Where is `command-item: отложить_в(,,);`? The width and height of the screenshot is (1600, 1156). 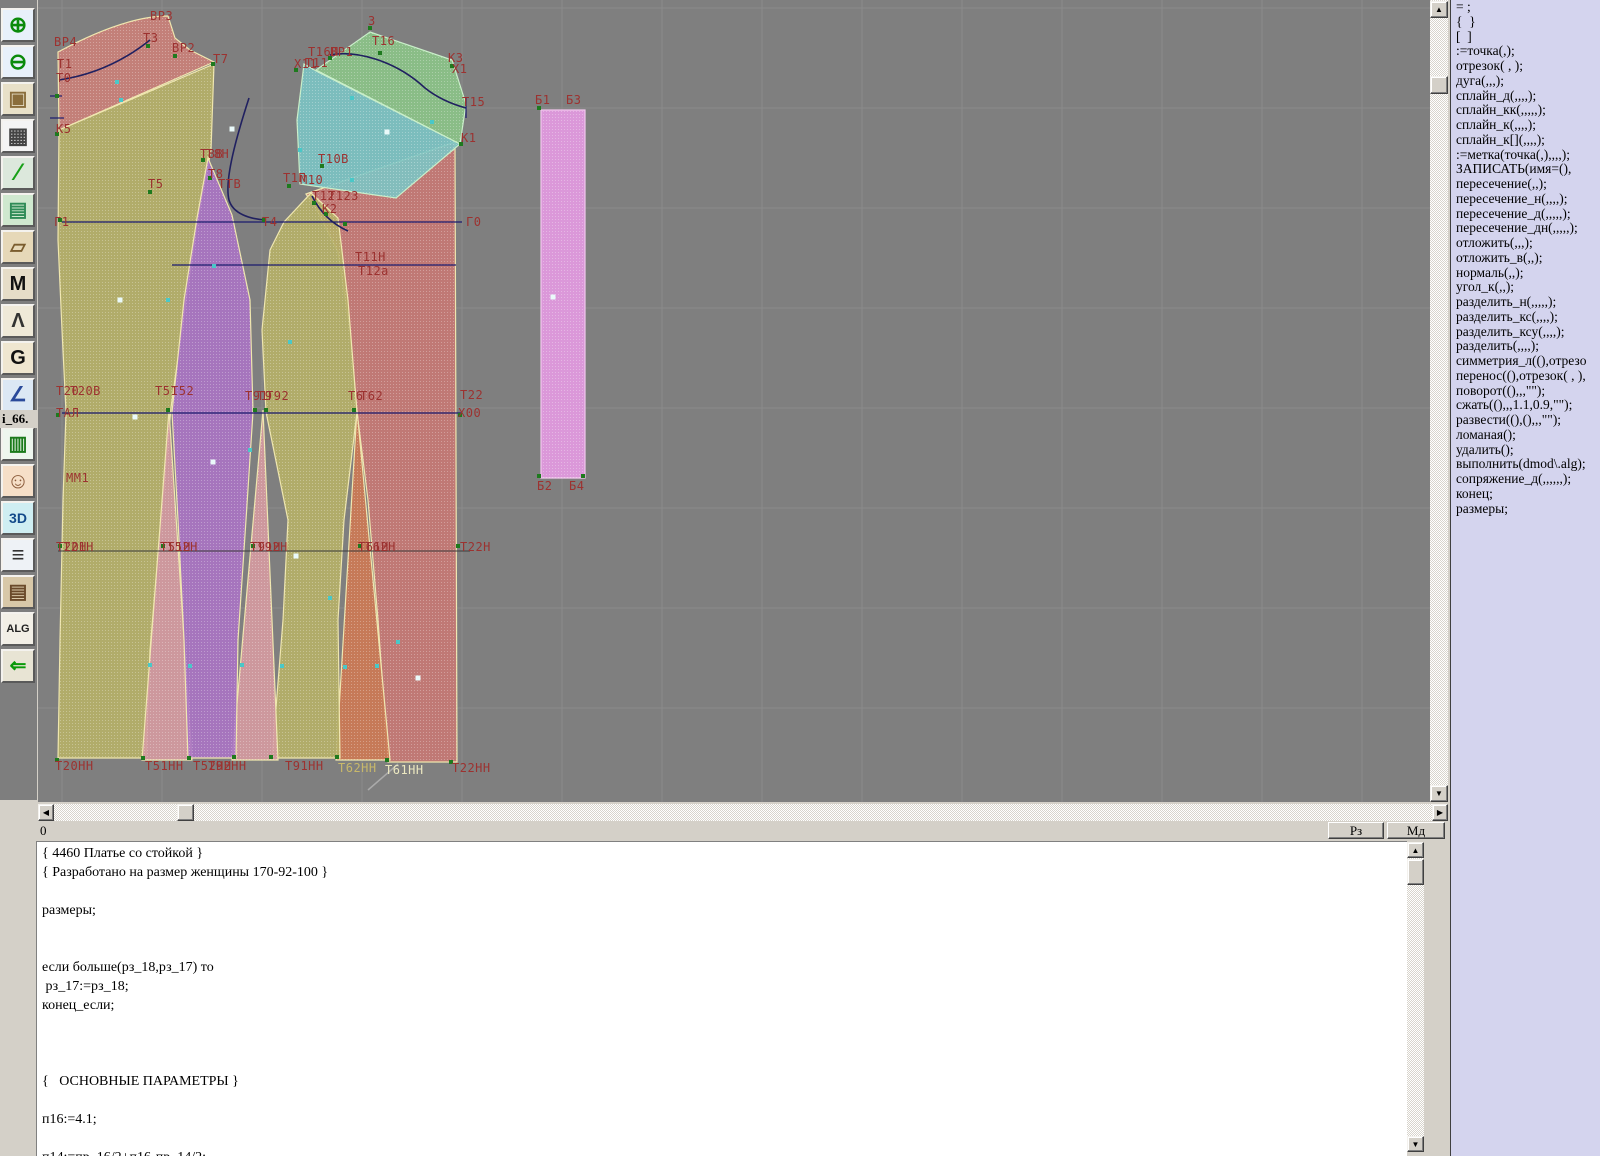 command-item: отложить_в(,,); is located at coordinates (1525, 258).